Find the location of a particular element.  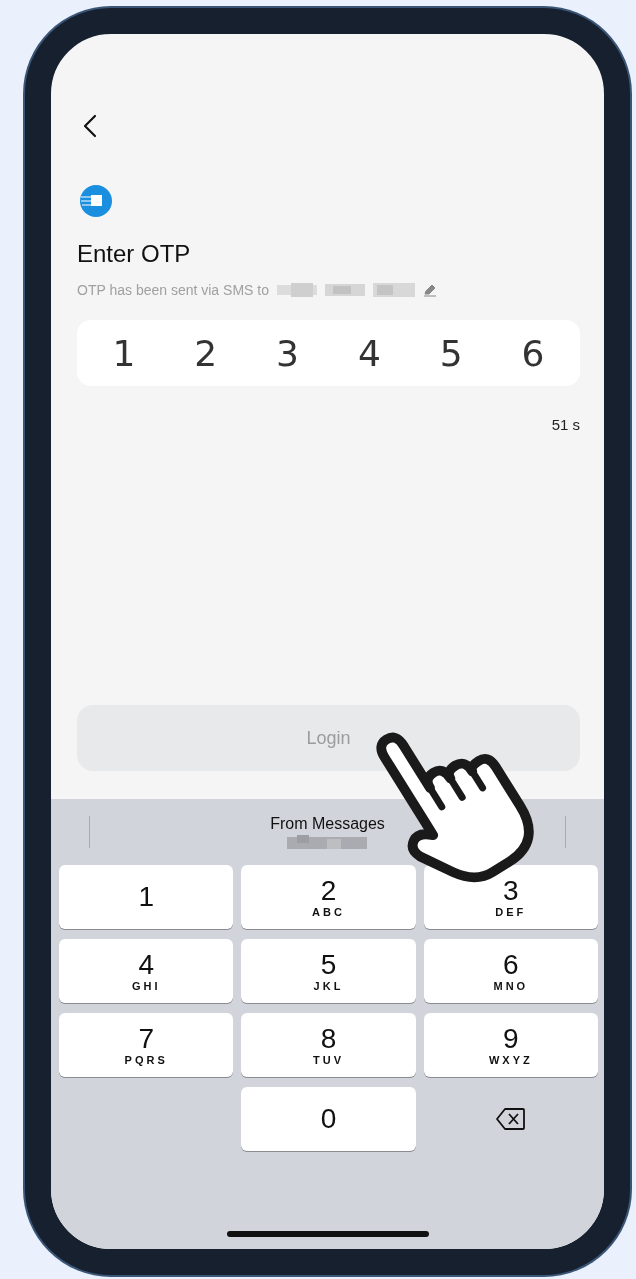

keypad-key: 4 GHI is located at coordinates (146, 971).